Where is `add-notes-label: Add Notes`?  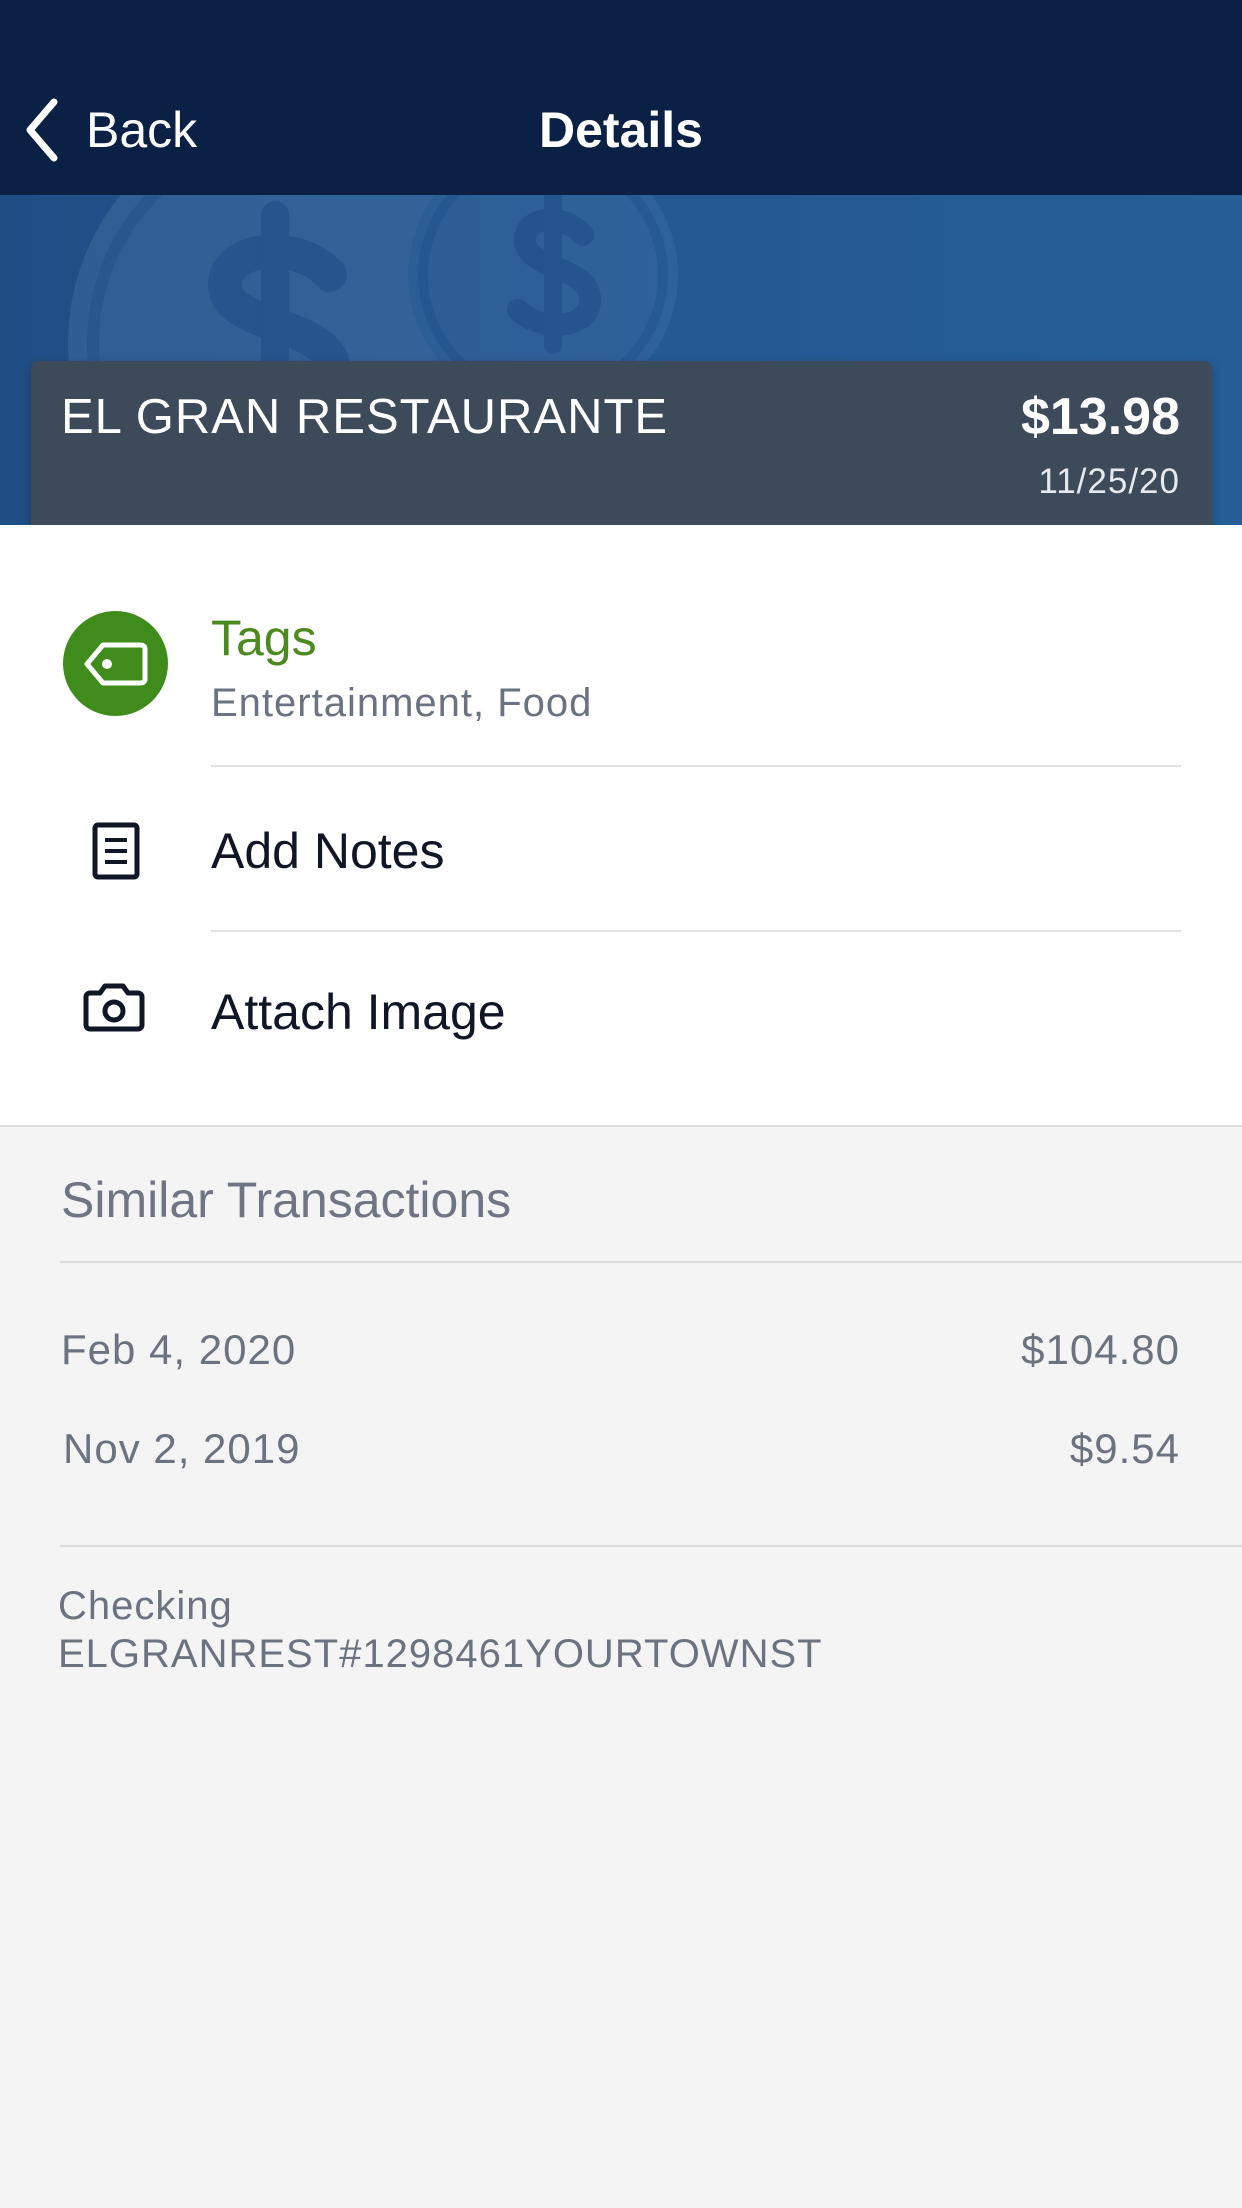 add-notes-label: Add Notes is located at coordinates (328, 851).